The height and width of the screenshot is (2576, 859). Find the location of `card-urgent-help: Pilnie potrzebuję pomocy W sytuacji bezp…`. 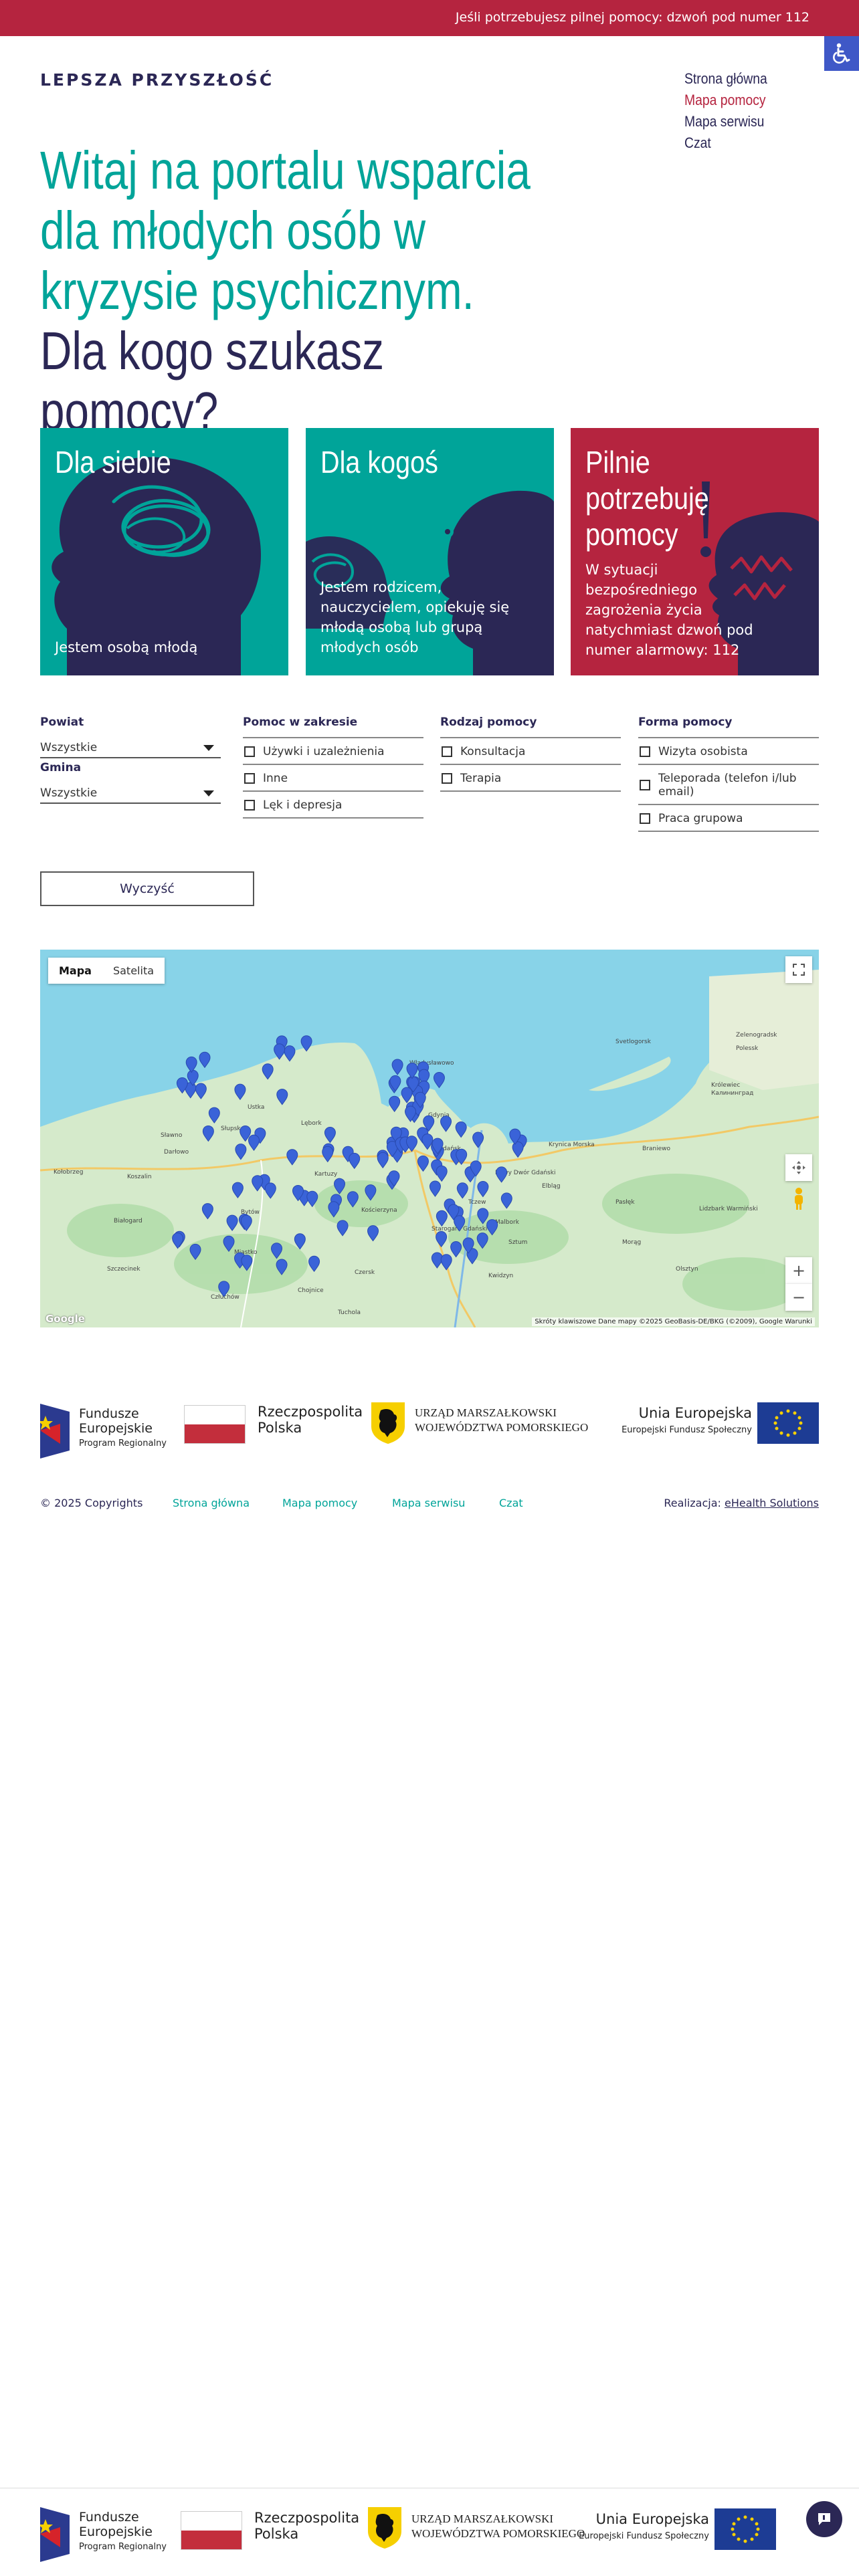

card-urgent-help: Pilnie potrzebuję pomocy W sytuacji bezp… is located at coordinates (695, 552).